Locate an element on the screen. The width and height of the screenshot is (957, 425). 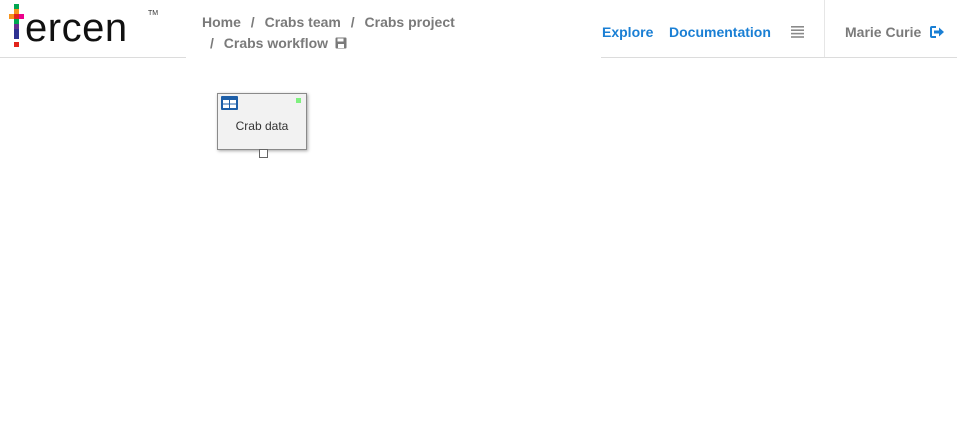
explore-link: Explore is located at coordinates (627, 32).